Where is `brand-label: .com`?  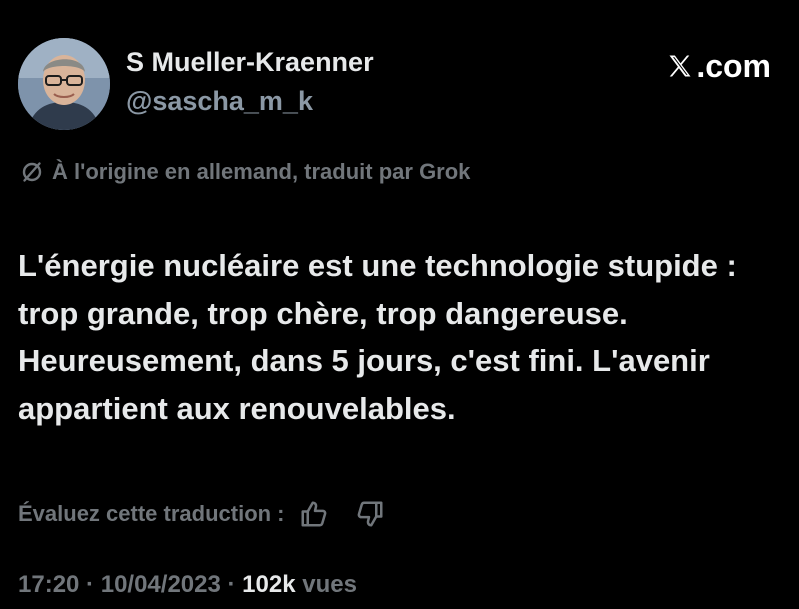
brand-label: .com is located at coordinates (733, 66).